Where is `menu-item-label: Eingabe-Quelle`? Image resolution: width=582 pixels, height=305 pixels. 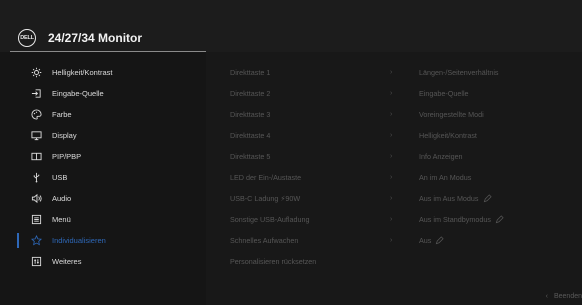 menu-item-label: Eingabe-Quelle is located at coordinates (78, 93).